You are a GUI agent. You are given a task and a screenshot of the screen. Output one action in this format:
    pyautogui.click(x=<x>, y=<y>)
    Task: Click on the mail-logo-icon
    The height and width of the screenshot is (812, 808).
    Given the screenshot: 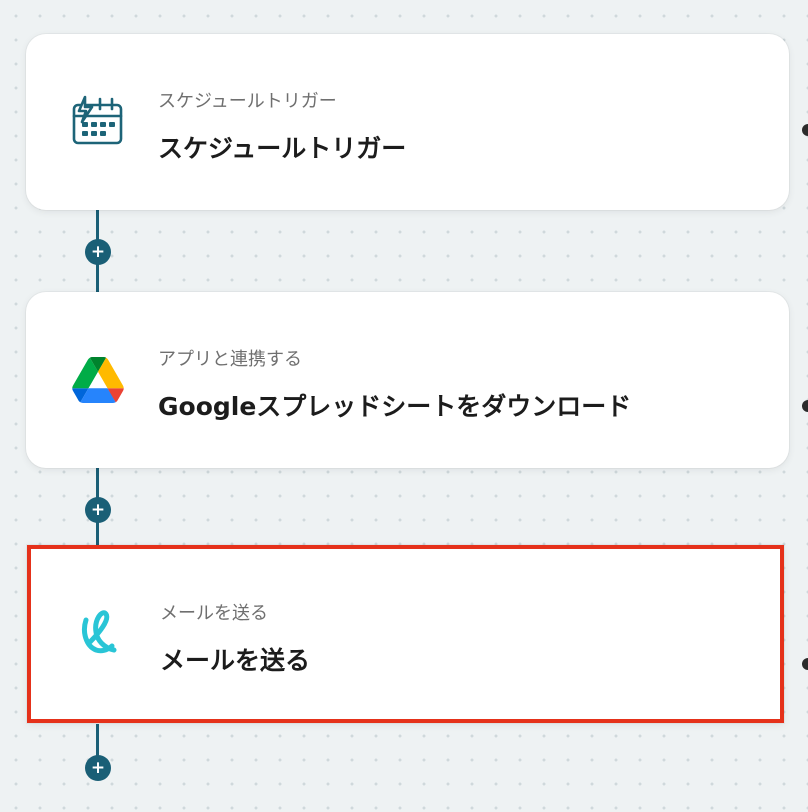 What is the action you would take?
    pyautogui.click(x=100, y=634)
    